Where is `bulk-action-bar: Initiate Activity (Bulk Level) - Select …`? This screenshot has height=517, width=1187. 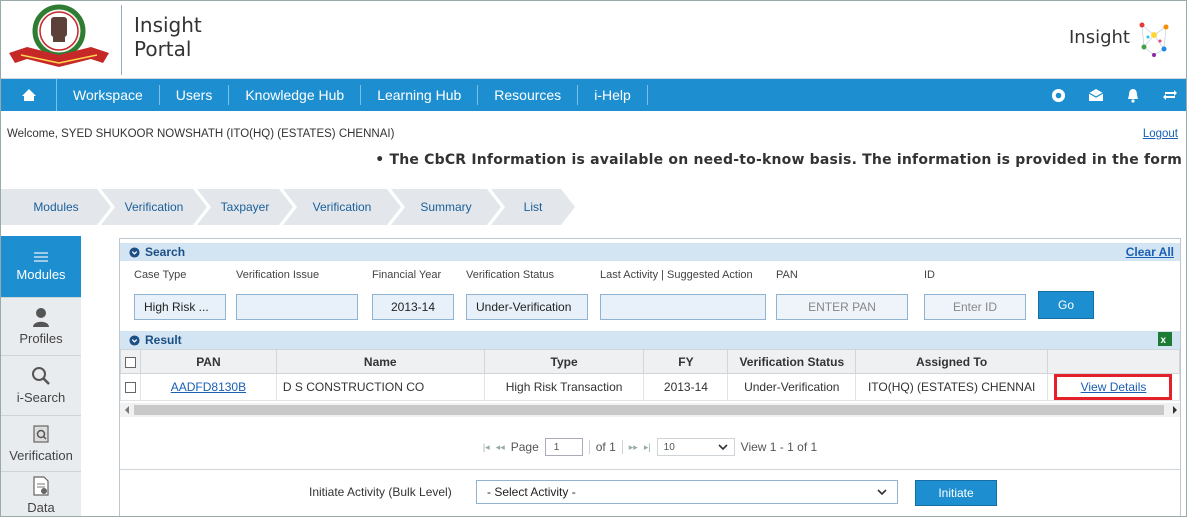
bulk-action-bar: Initiate Activity (Bulk Level) - Select … is located at coordinates (650, 492).